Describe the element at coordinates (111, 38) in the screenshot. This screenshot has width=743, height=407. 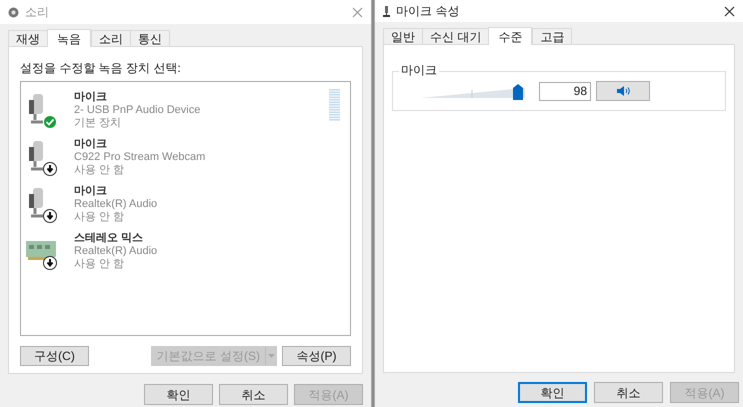
I see `tab: 소리` at that location.